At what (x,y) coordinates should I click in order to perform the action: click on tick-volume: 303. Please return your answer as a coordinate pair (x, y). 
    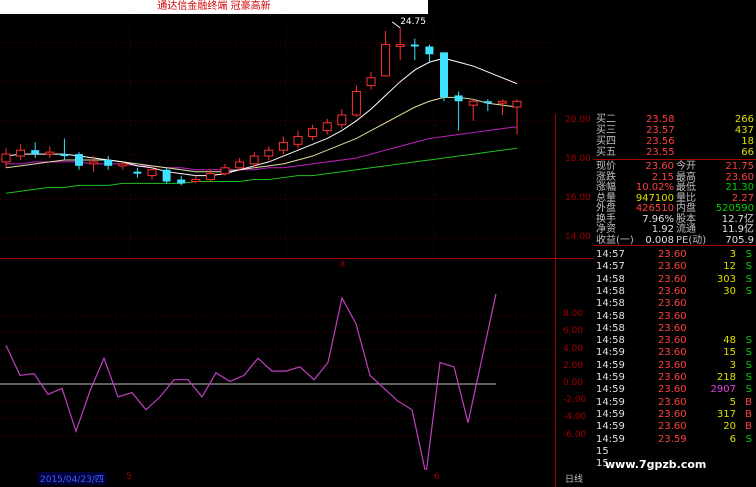
    Looking at the image, I should click on (726, 279).